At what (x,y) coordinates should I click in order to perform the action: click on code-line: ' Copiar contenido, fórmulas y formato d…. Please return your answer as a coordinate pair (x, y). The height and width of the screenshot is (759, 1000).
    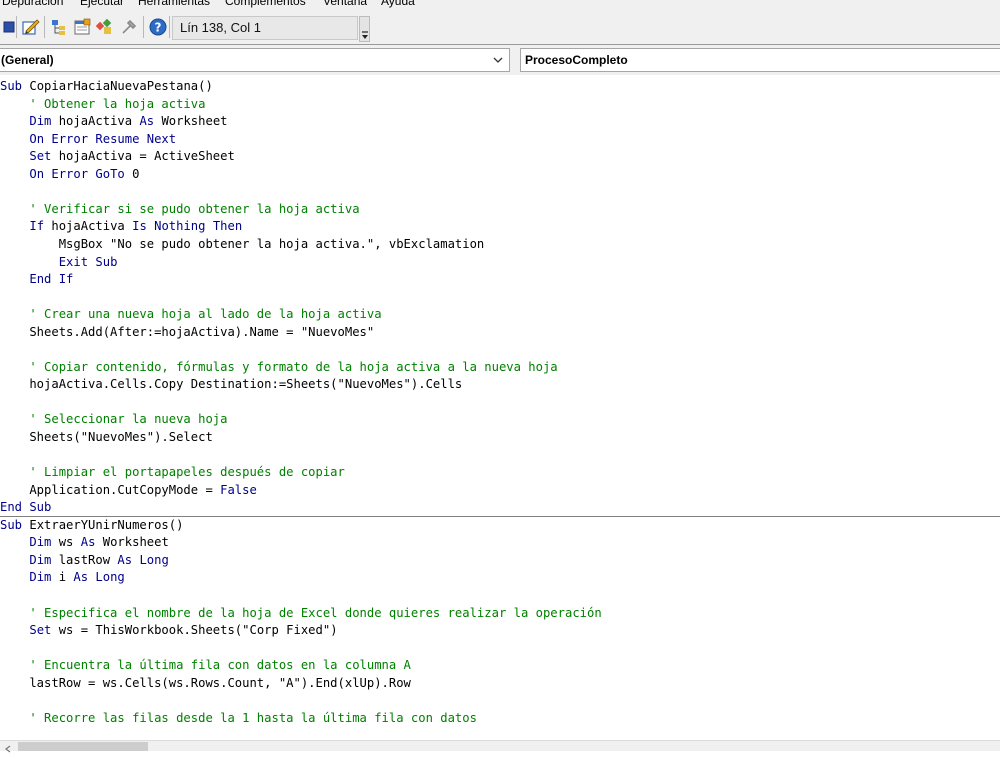
    Looking at the image, I should click on (279, 367).